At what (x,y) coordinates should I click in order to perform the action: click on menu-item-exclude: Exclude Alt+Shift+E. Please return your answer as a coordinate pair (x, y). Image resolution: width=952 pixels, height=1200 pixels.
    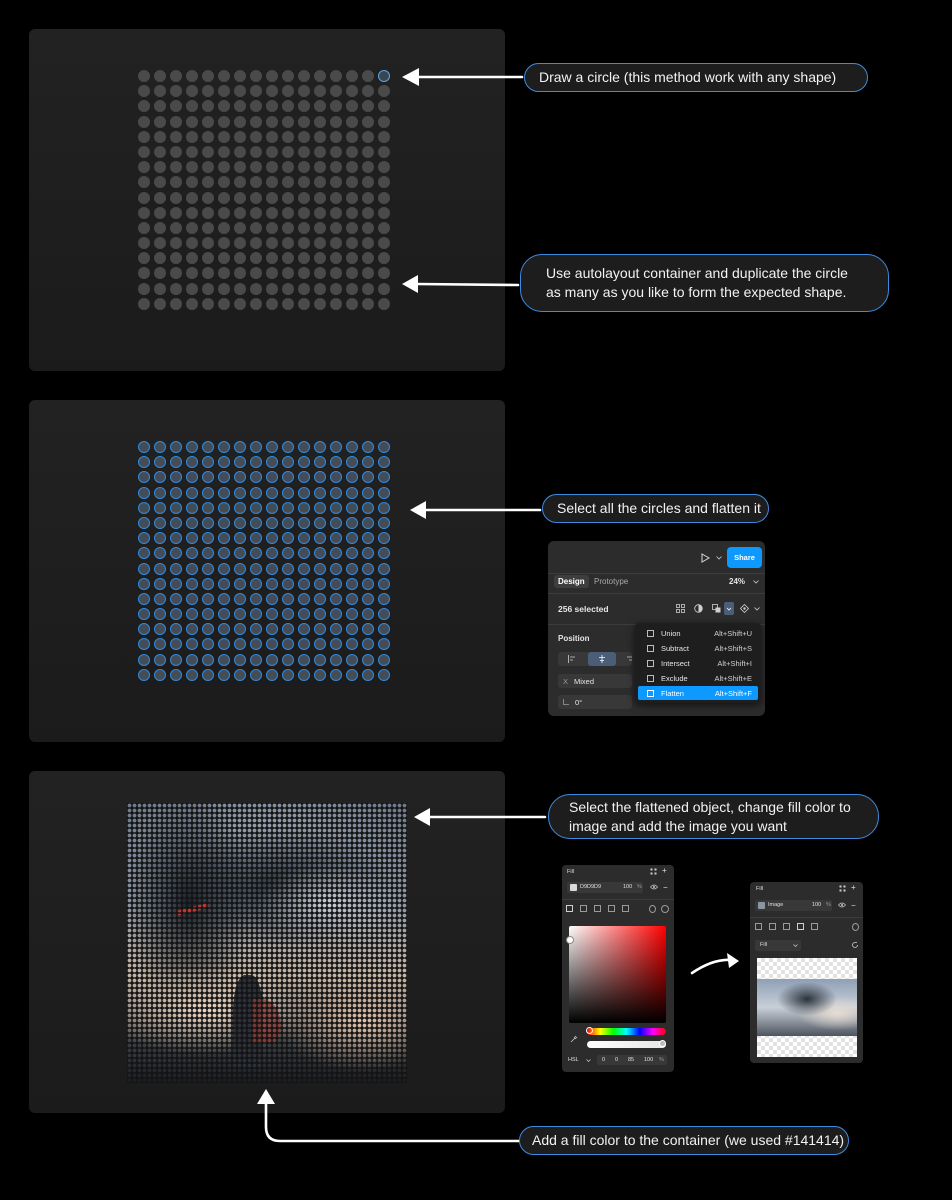
    Looking at the image, I should click on (698, 678).